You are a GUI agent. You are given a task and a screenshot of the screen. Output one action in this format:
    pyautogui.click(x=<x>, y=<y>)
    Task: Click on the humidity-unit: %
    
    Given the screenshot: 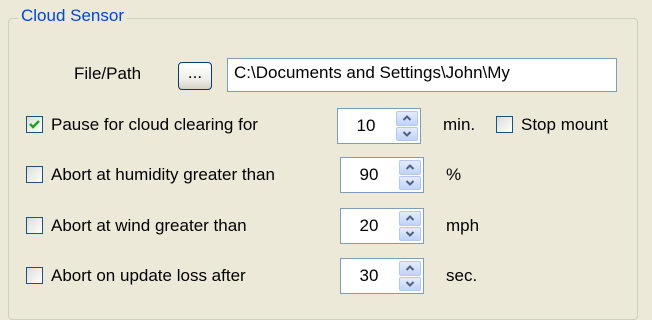 What is the action you would take?
    pyautogui.click(x=454, y=174)
    